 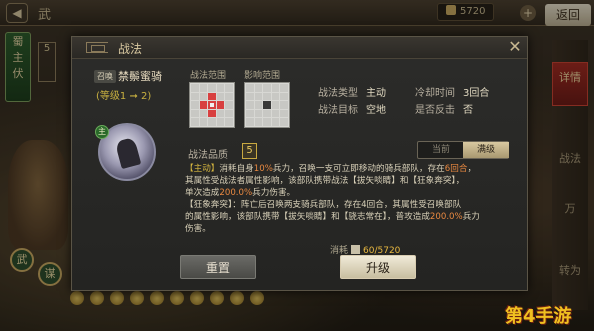 What do you see at coordinates (332, 217) in the screenshot?
I see `desc-line: 的属性影响，该部队携带【拔矢啖睛】和【骁志常在】，普攻造成200.0%兵力` at bounding box center [332, 217].